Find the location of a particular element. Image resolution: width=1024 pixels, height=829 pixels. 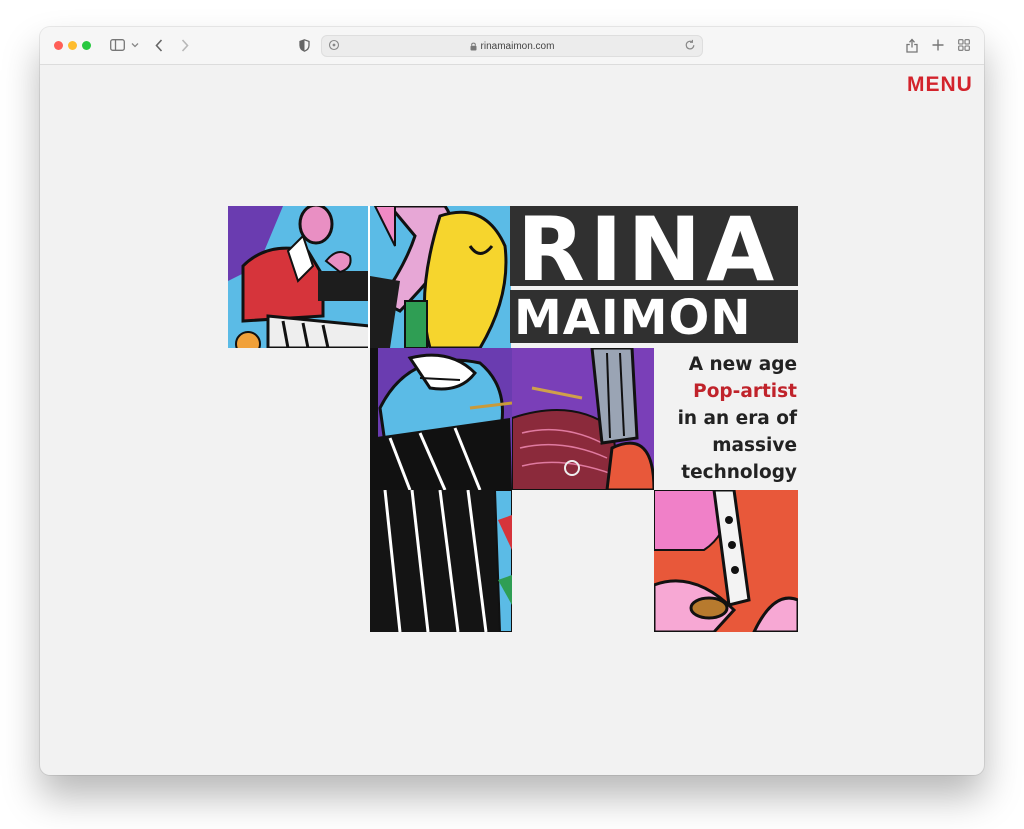

browser-toolbar: rinamaimon.com is located at coordinates (512, 46).